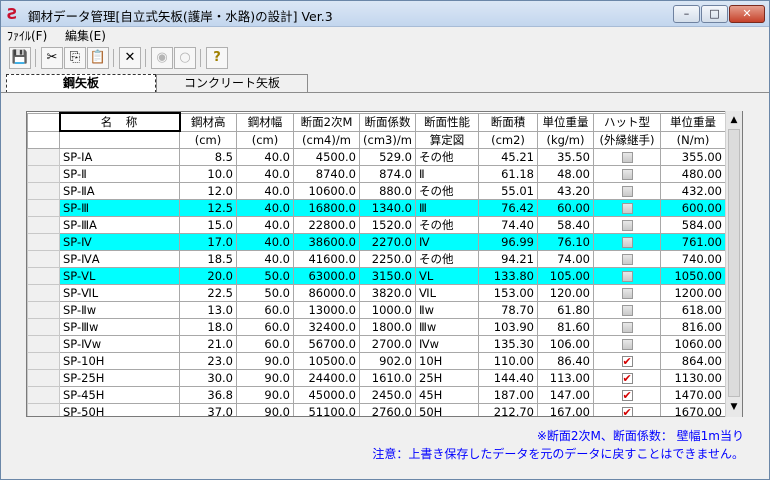 This screenshot has height=480, width=770. What do you see at coordinates (508, 258) in the screenshot?
I see `cell-area: 94.21` at bounding box center [508, 258].